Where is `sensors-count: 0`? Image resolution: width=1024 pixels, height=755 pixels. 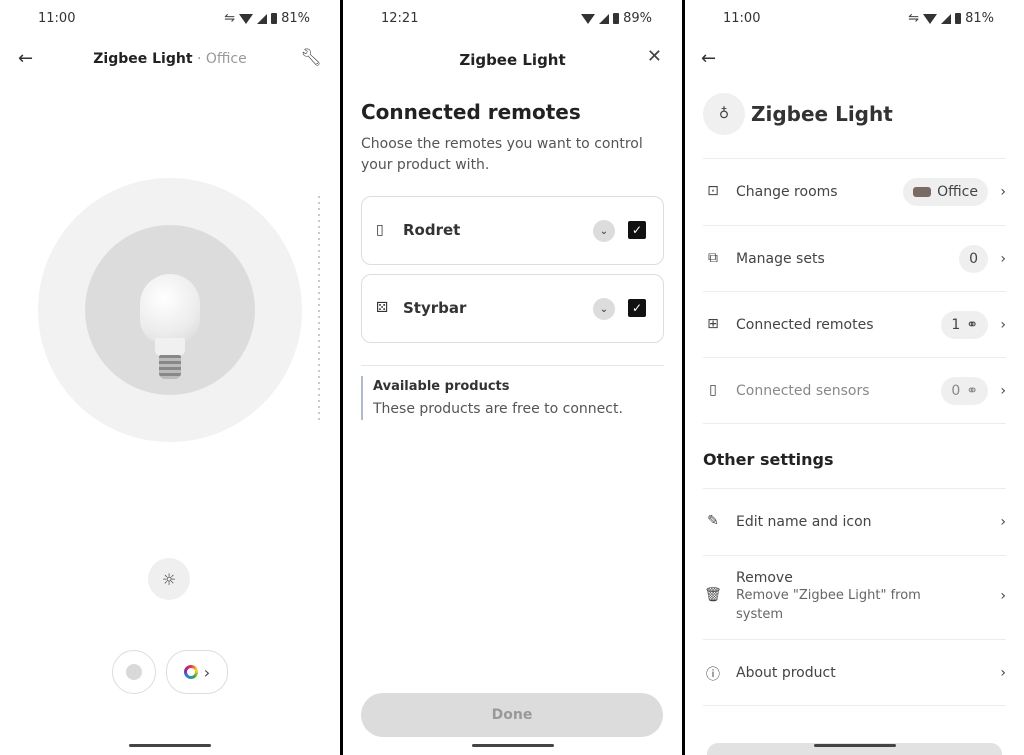 sensors-count: 0 is located at coordinates (956, 391).